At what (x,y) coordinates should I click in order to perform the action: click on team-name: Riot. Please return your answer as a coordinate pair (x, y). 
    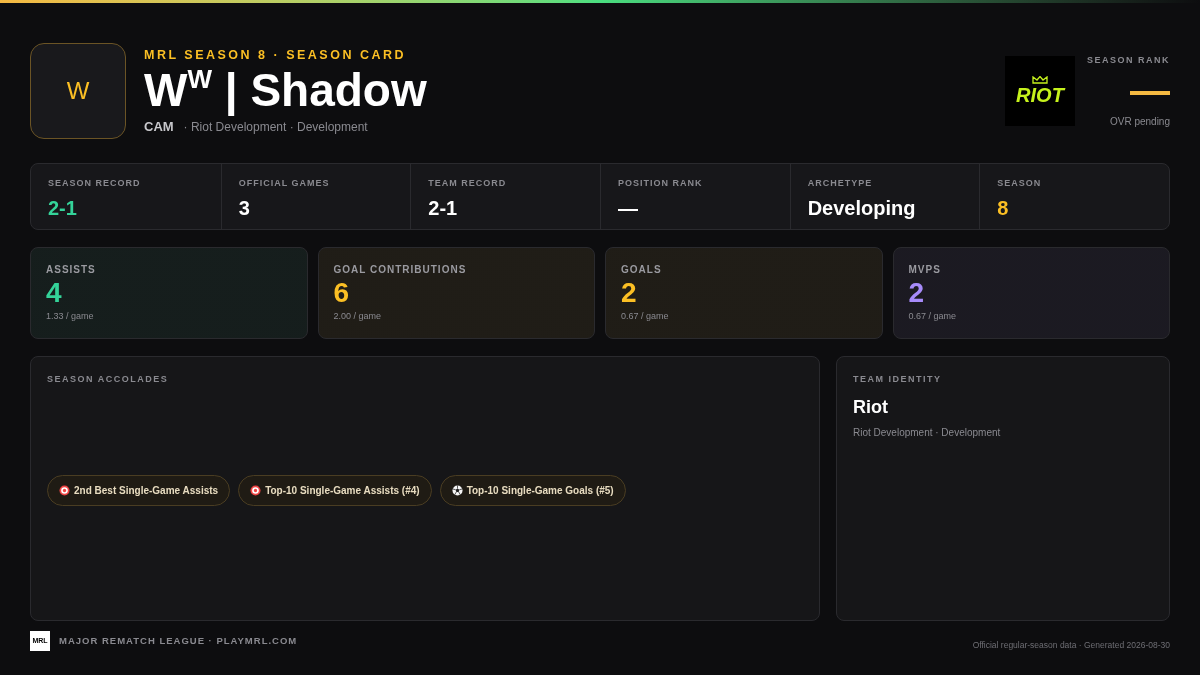
    Looking at the image, I should click on (871, 407).